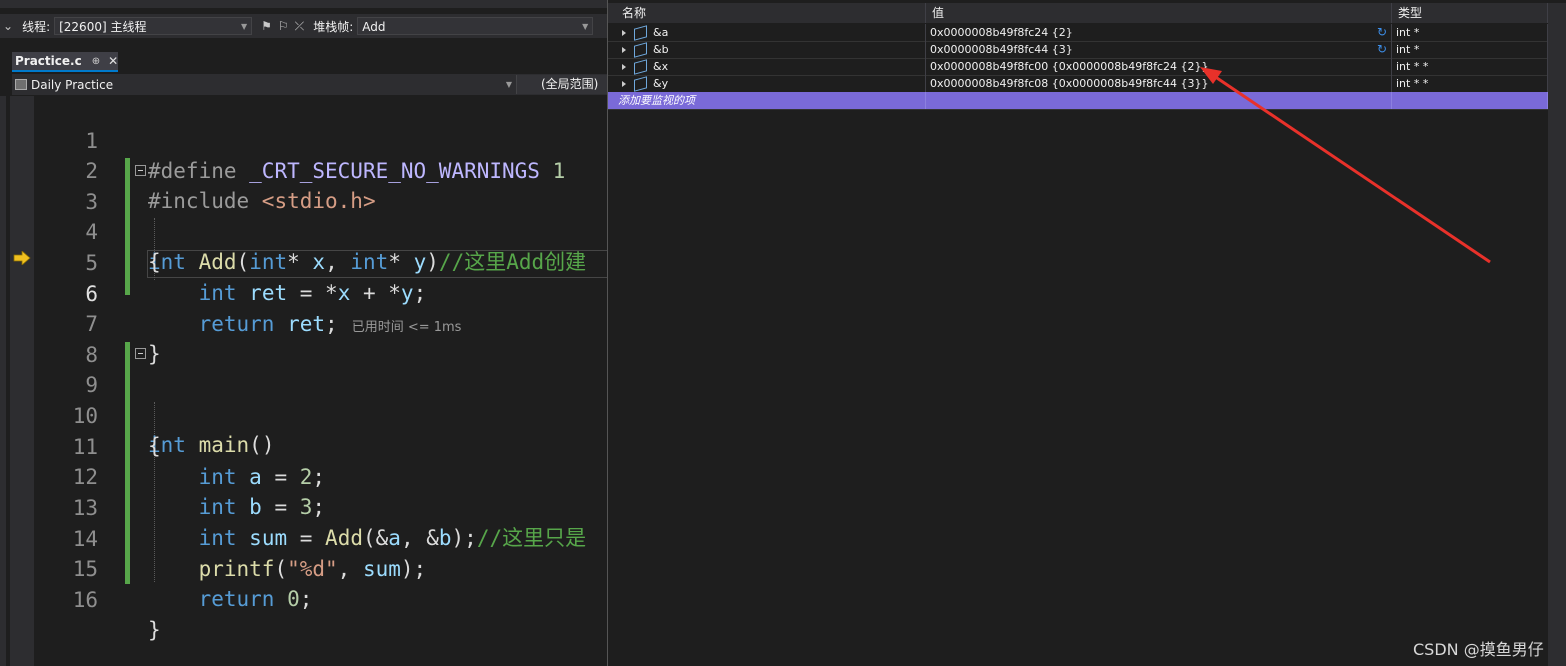  I want to click on annotation-arrow-head, so click(1211, 75).